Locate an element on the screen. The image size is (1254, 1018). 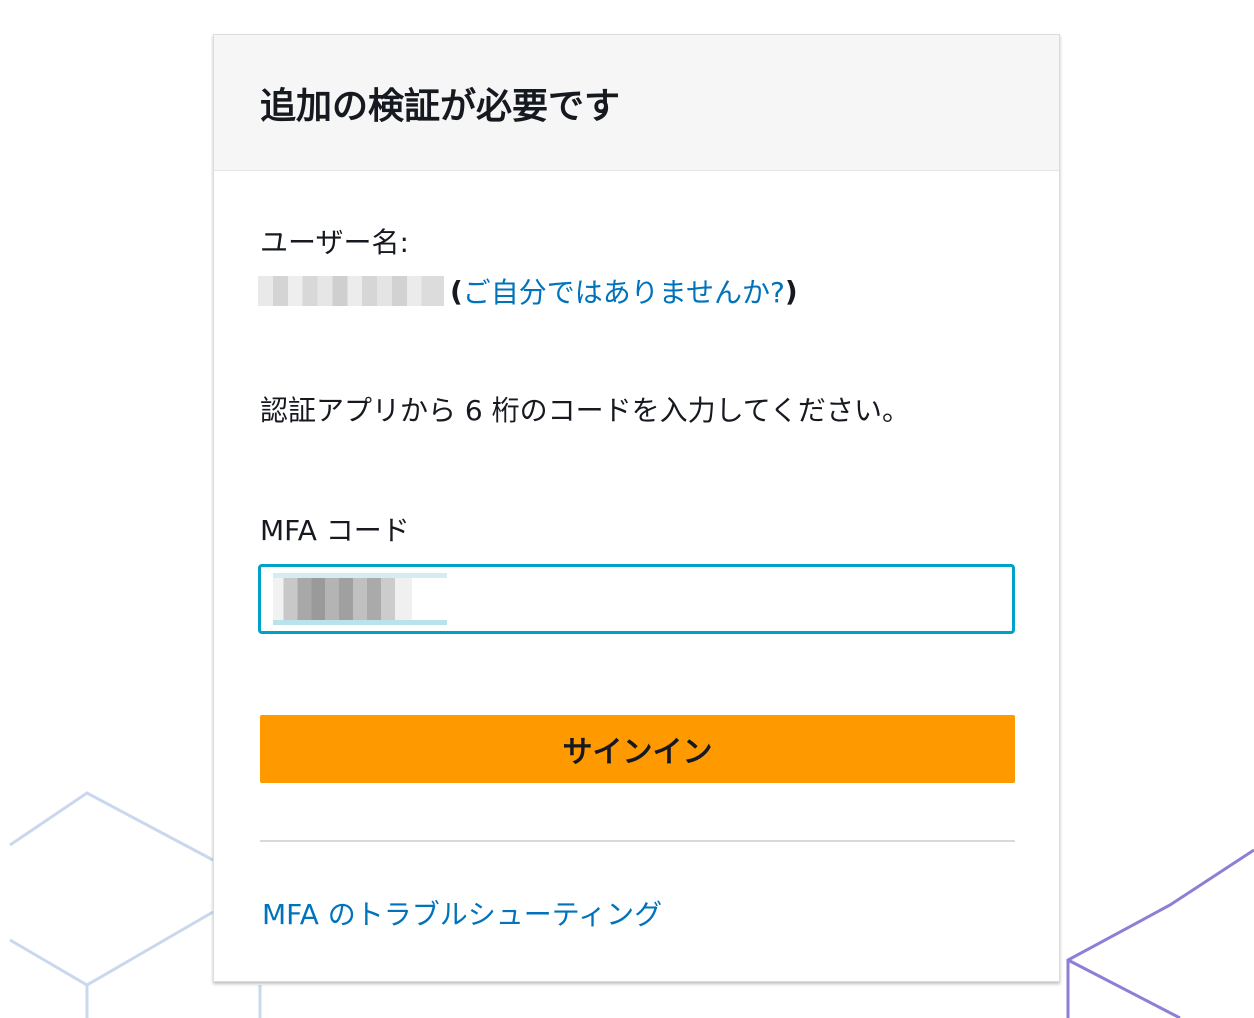
mfa-instruction: 認証アプリから 6 桁のコードを入力してください。 is located at coordinates (585, 410).